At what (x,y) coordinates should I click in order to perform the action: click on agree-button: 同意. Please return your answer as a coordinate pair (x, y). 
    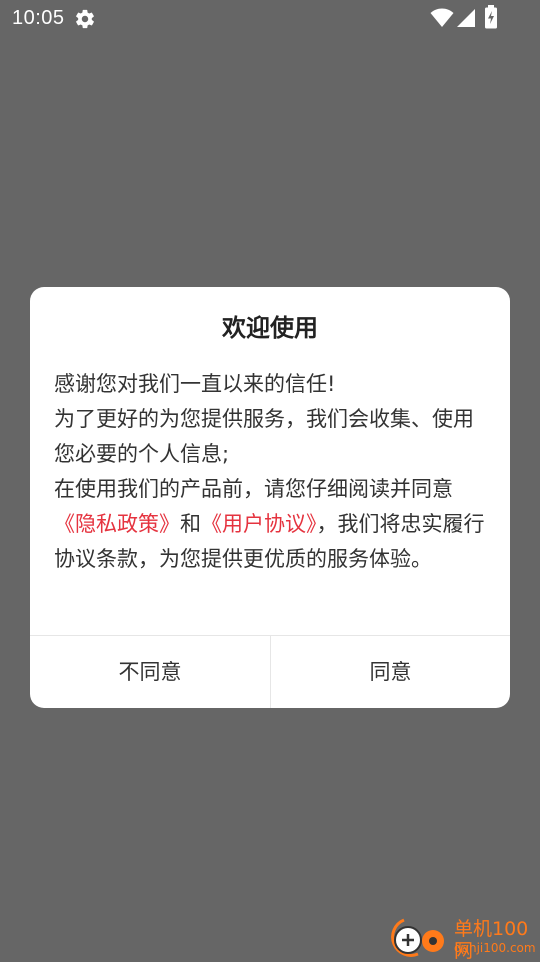
    Looking at the image, I should click on (390, 672).